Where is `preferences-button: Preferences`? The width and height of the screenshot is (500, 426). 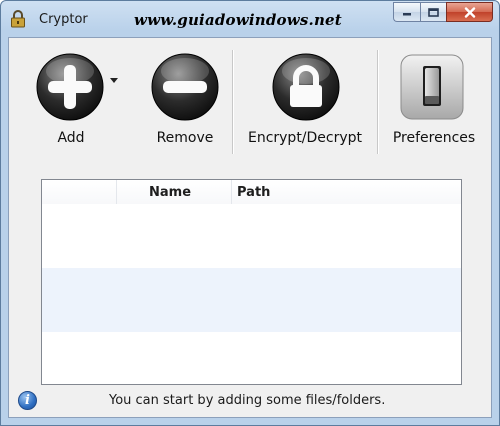 preferences-button: Preferences is located at coordinates (434, 100).